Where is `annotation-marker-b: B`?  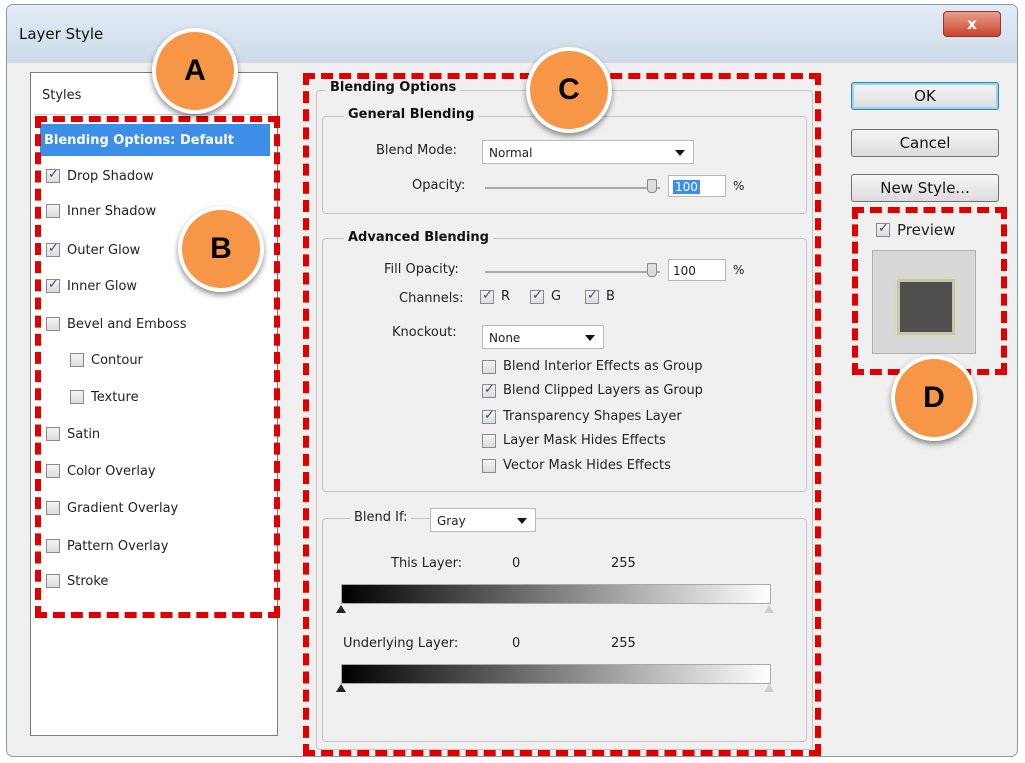 annotation-marker-b: B is located at coordinates (221, 249).